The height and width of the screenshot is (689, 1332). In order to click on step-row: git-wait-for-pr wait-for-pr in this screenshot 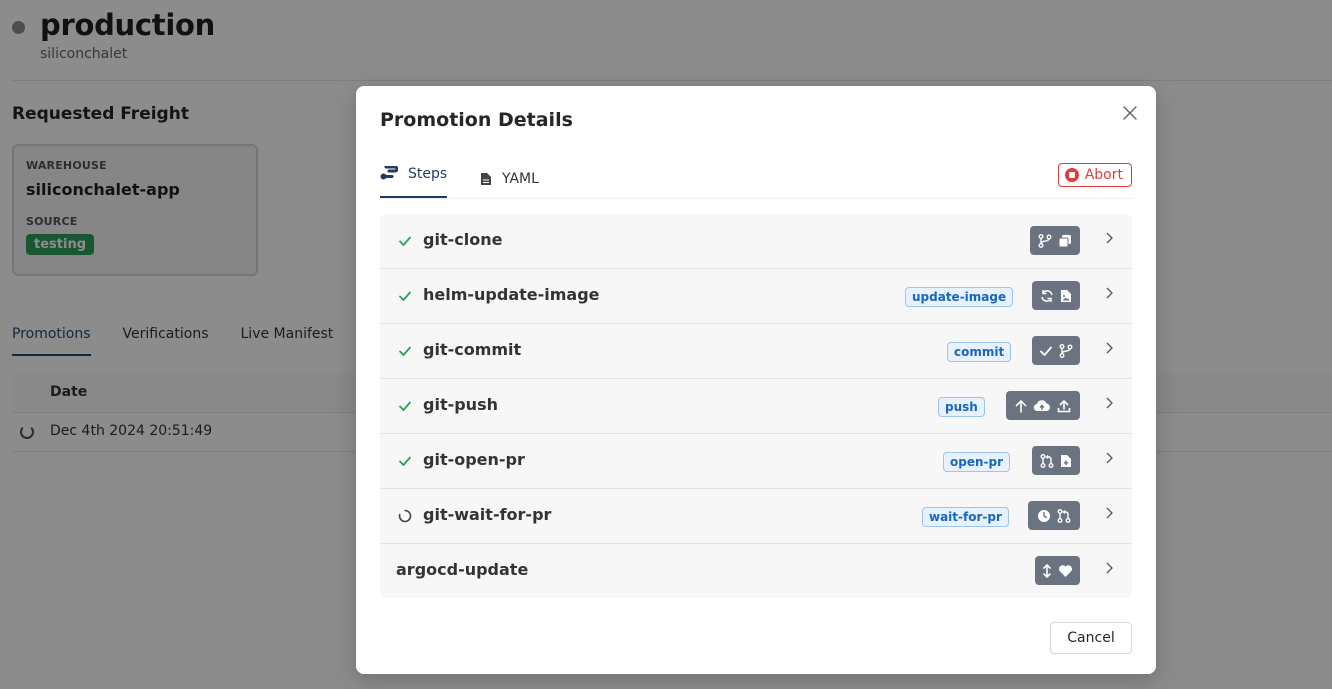, I will do `click(756, 516)`.